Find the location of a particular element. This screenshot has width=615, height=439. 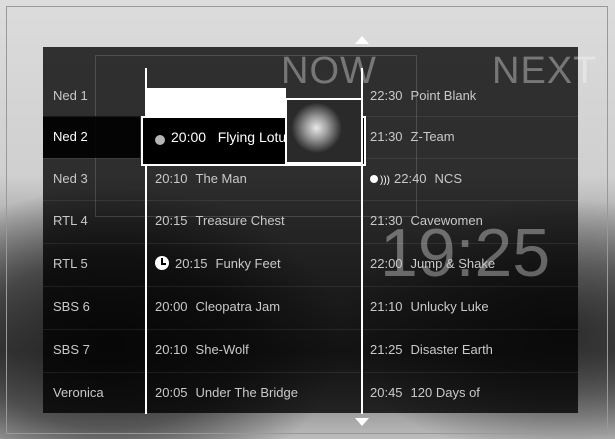

now-time: 20:00 is located at coordinates (171, 306).